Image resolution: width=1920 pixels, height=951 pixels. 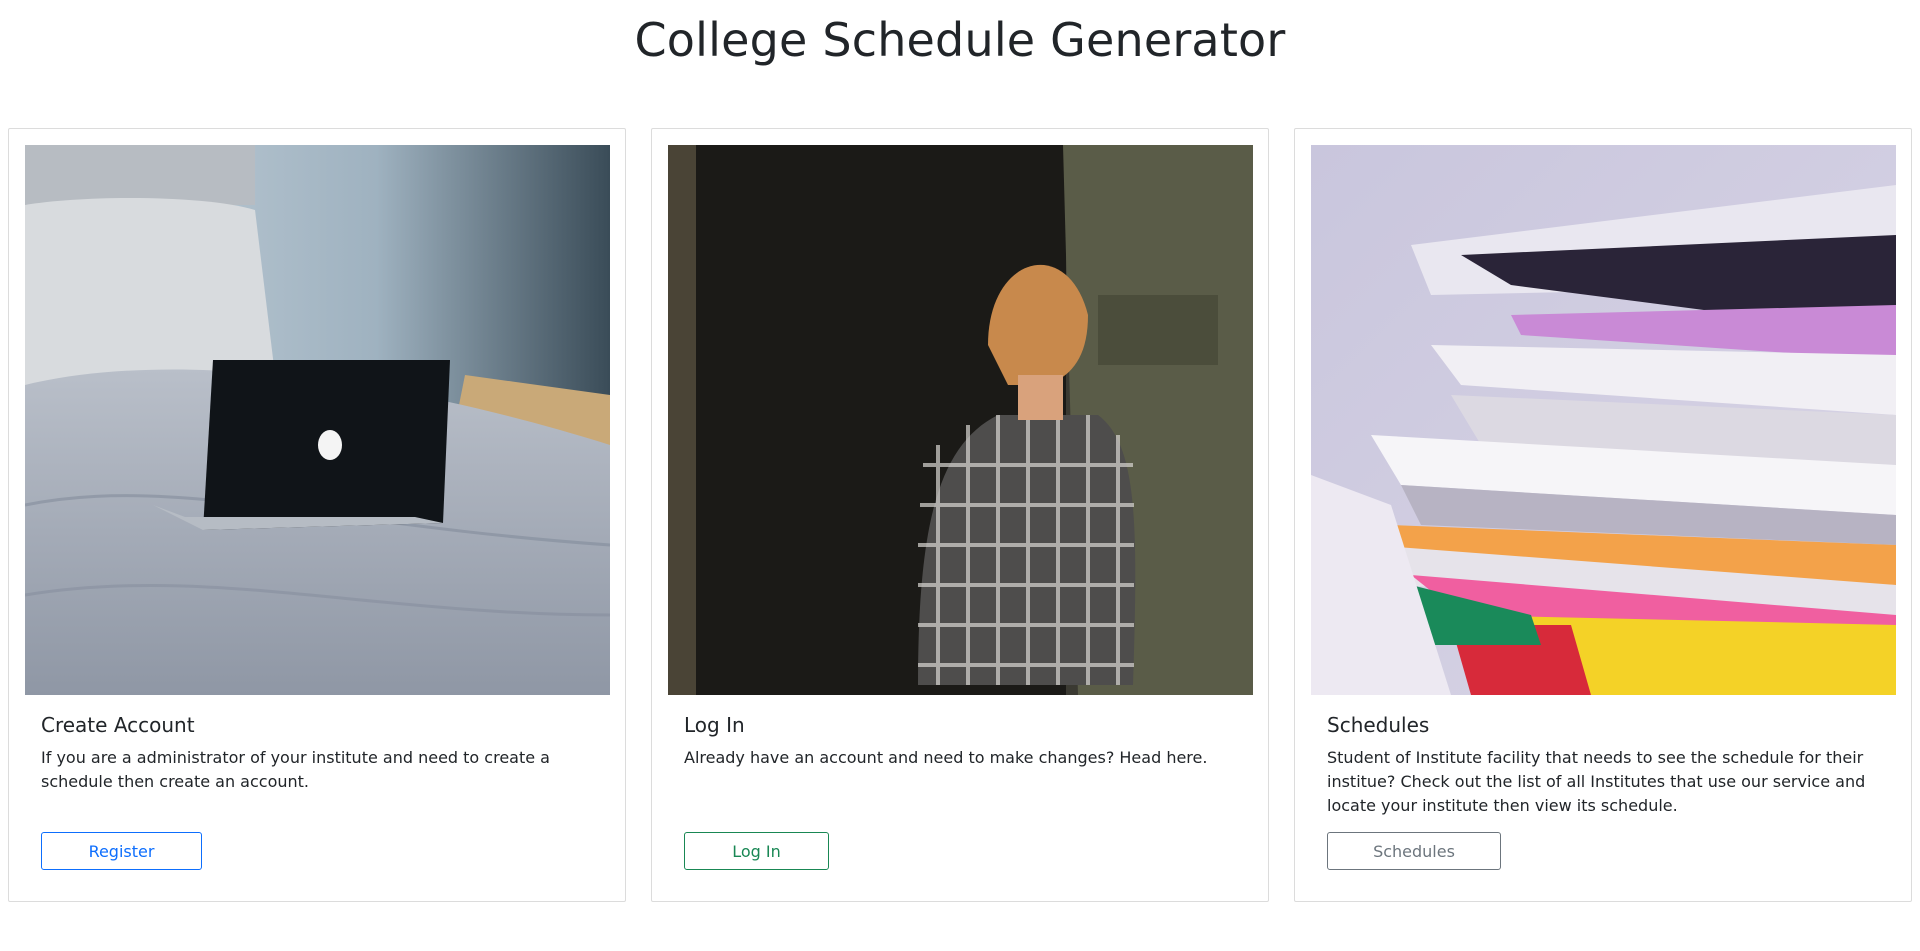 I want to click on log-in-button: Log In, so click(x=756, y=851).